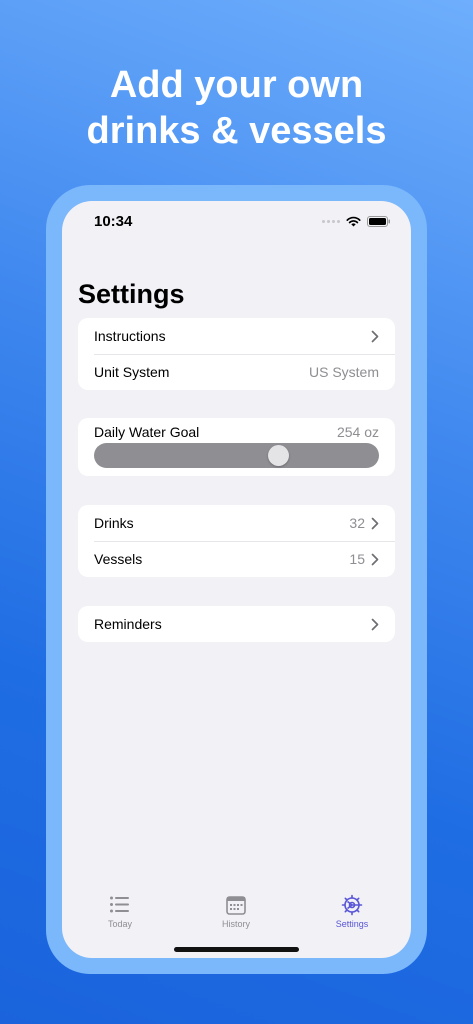 Image resolution: width=473 pixels, height=1024 pixels. I want to click on reminders-label: Reminders, so click(128, 624).